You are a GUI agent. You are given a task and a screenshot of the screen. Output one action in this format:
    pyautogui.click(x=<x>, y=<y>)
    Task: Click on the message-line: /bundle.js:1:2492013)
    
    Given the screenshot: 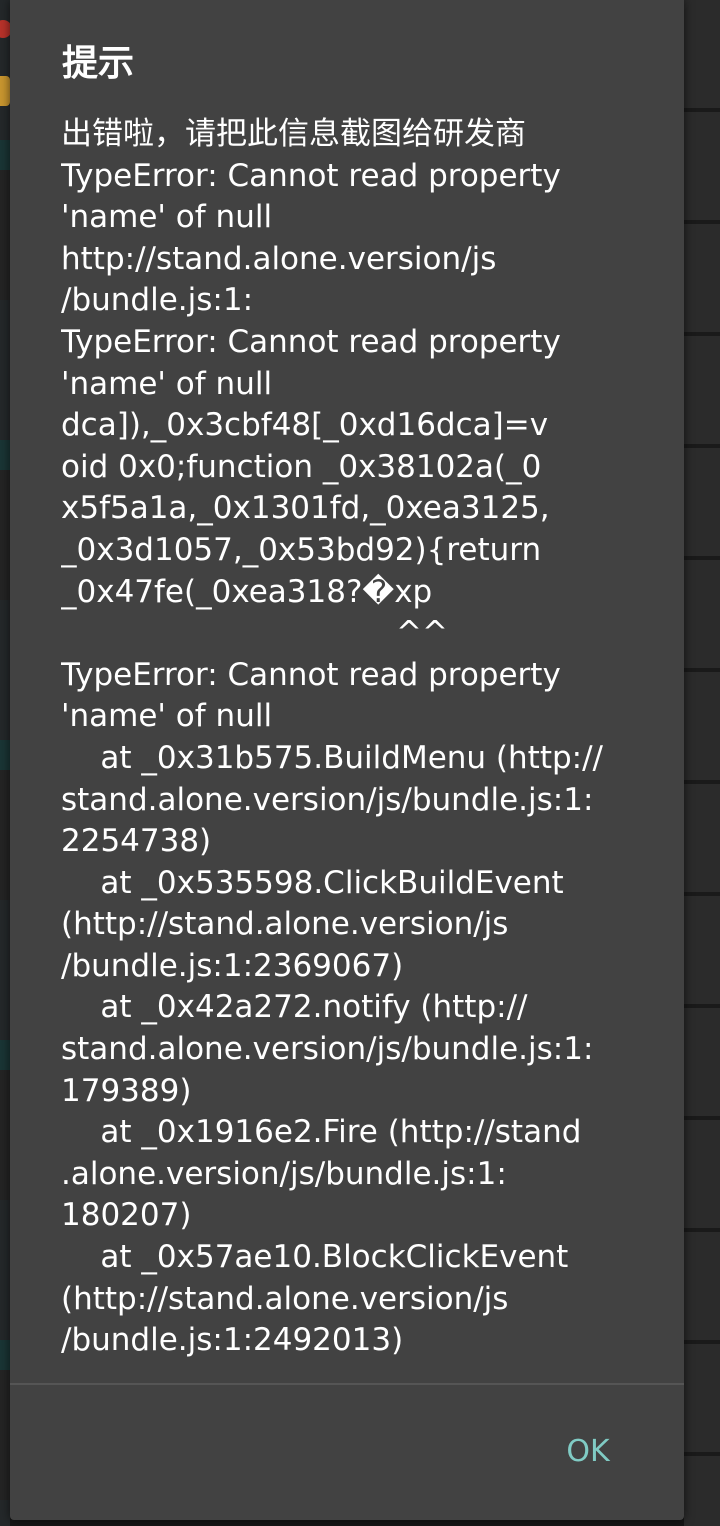 What is the action you would take?
    pyautogui.click(x=232, y=1340)
    